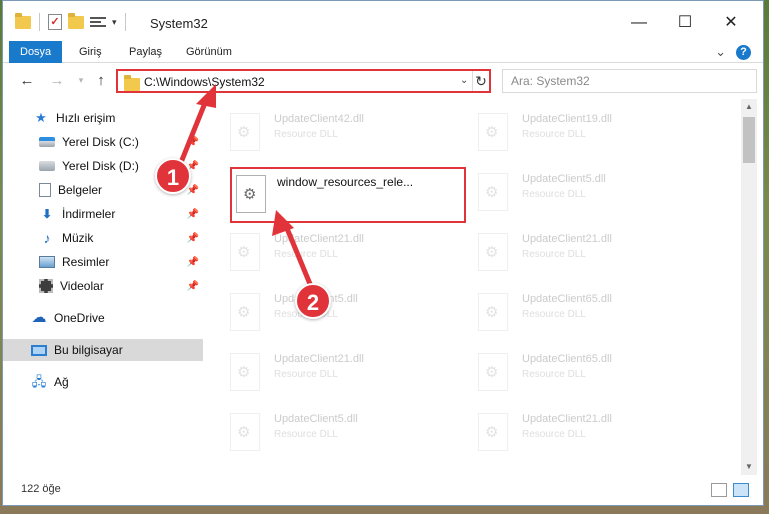 Image resolution: width=769 pixels, height=514 pixels. What do you see at coordinates (323, 128) in the screenshot?
I see `file-item: UpdateClient42.dll Resource DLL` at bounding box center [323, 128].